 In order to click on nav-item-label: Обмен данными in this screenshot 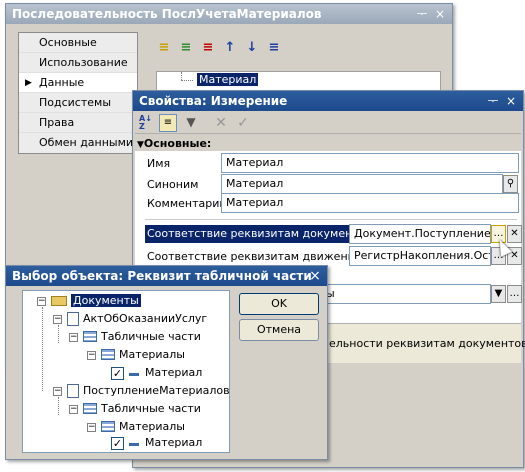, I will do `click(86, 142)`.